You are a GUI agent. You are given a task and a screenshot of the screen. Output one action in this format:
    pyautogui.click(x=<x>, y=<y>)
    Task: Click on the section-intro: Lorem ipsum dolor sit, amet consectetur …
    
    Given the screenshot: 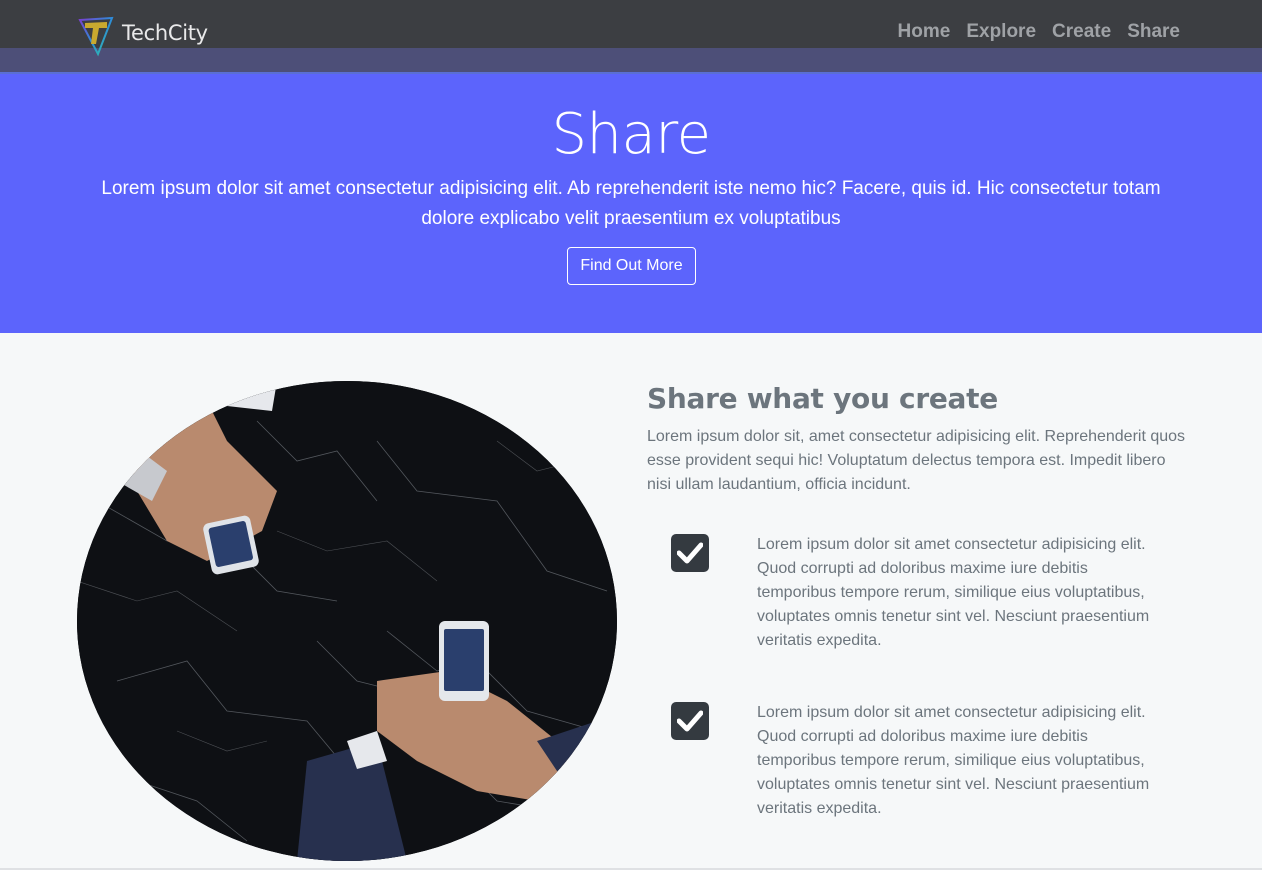 What is the action you would take?
    pyautogui.click(x=916, y=460)
    